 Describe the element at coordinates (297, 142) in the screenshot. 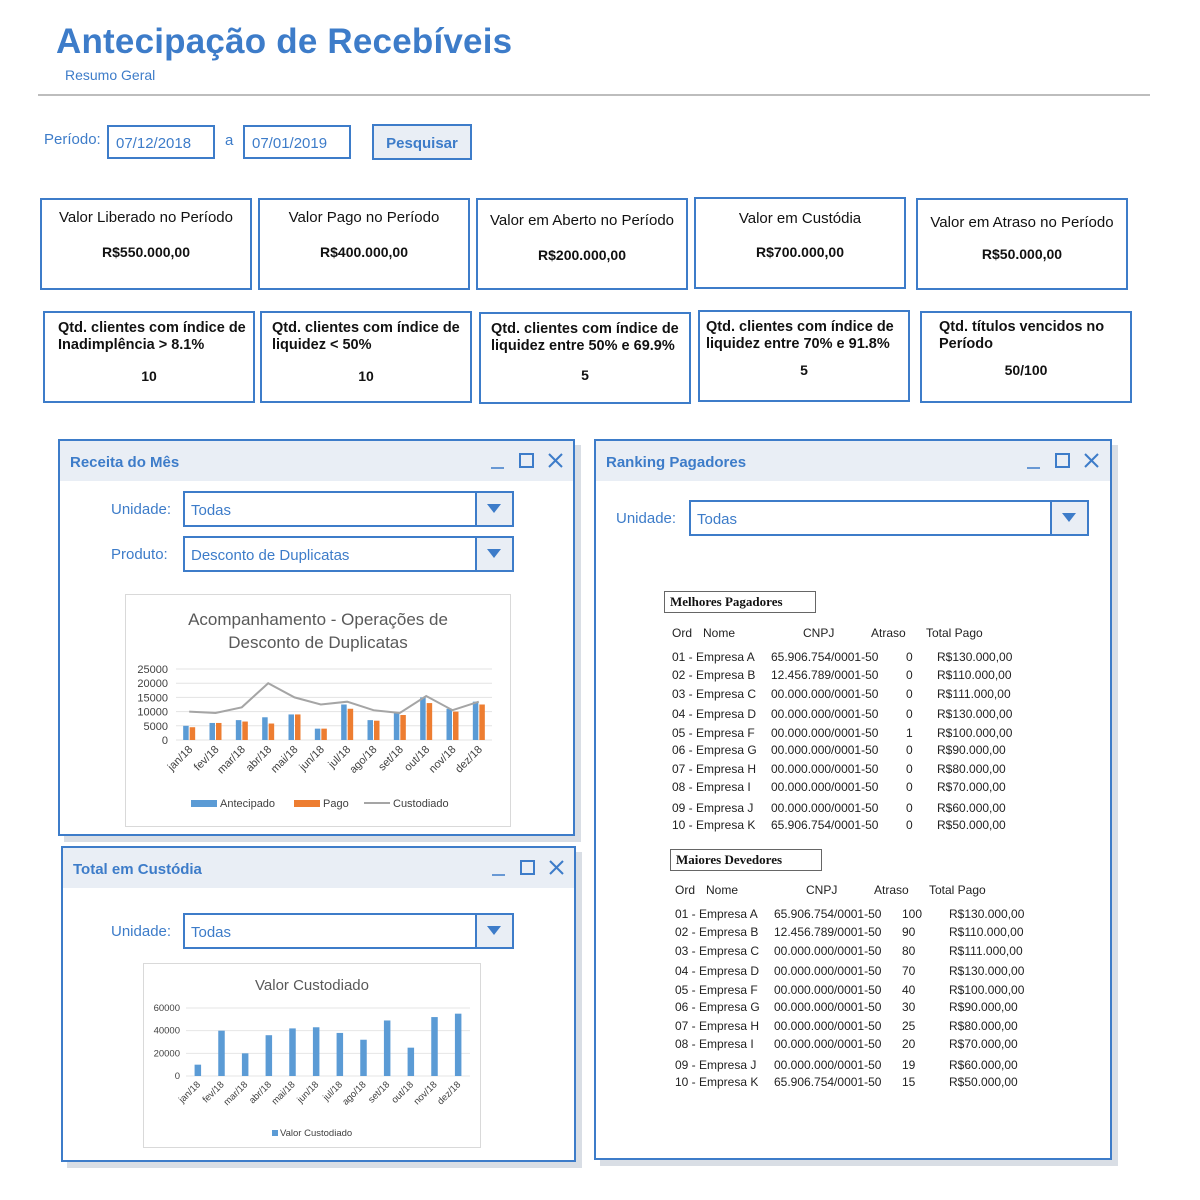

I see `end-date-input: 07/01/2019` at that location.